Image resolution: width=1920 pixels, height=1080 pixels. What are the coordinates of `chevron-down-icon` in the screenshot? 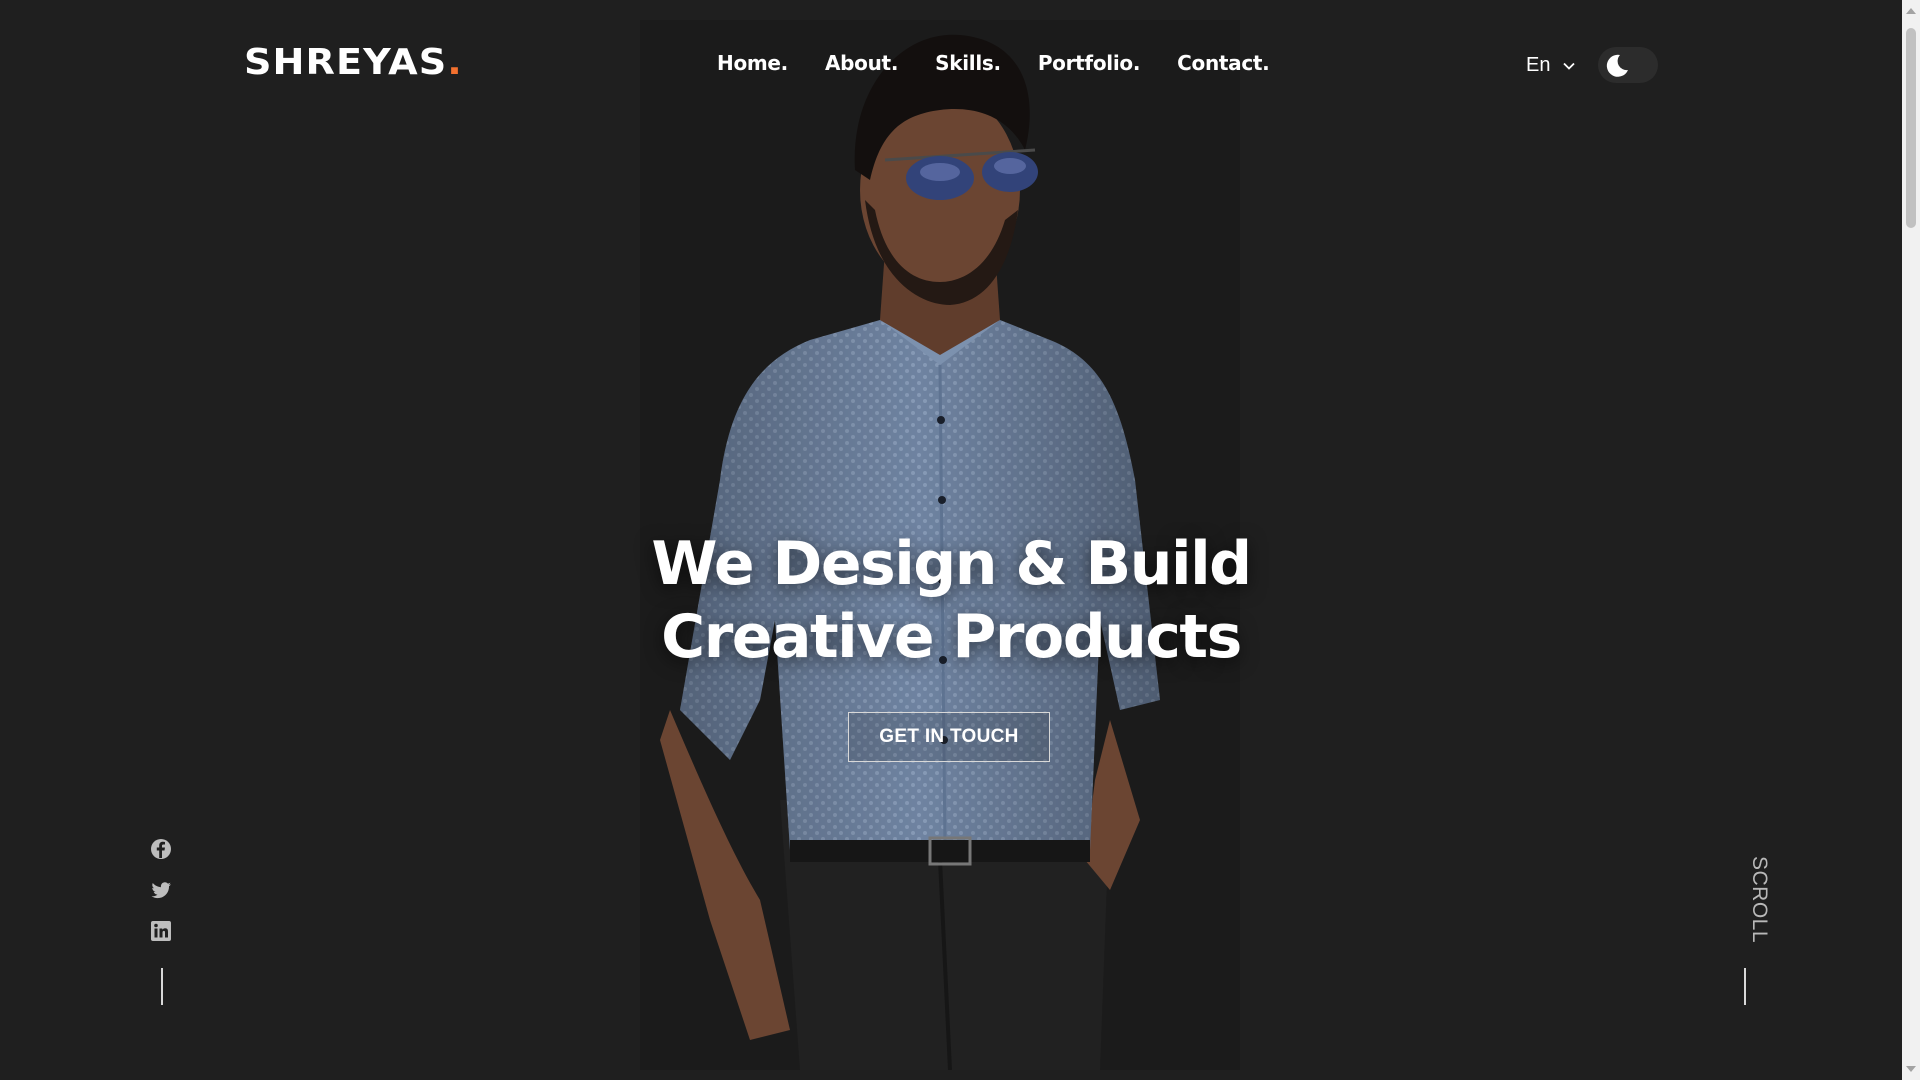 It's located at (1569, 66).